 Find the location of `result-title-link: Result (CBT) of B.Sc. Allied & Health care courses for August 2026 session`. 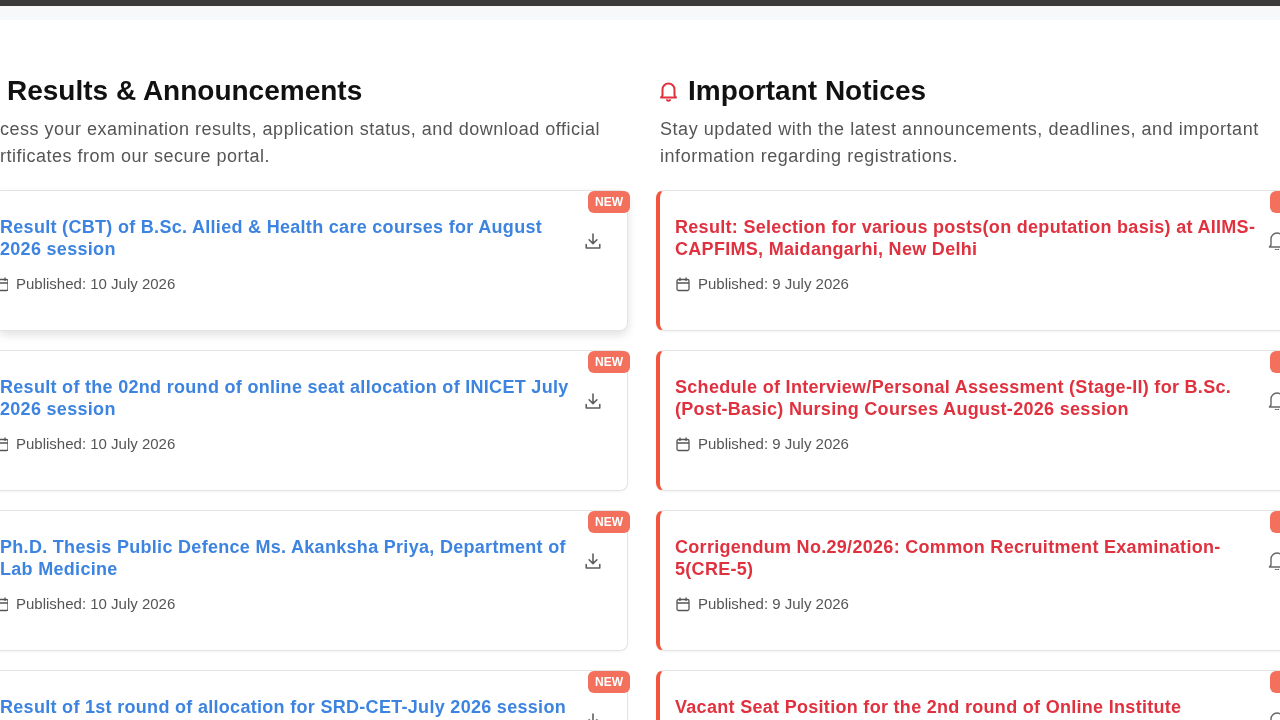

result-title-link: Result (CBT) of B.Sc. Allied & Health care courses for August 2026 session is located at coordinates (292, 238).